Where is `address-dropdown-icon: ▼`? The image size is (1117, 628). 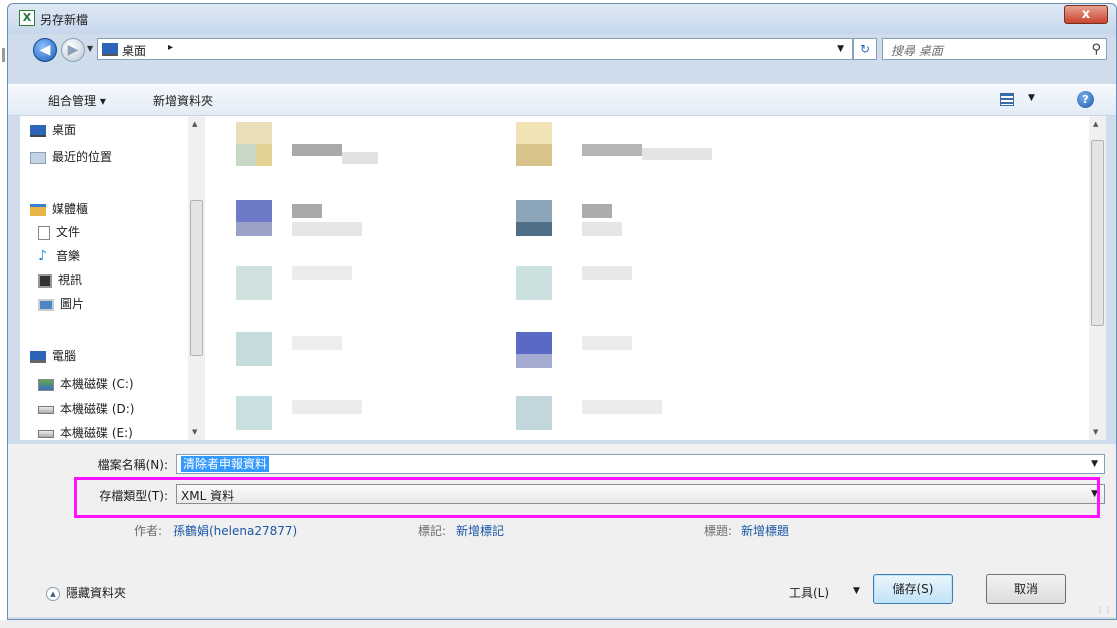 address-dropdown-icon: ▼ is located at coordinates (840, 49).